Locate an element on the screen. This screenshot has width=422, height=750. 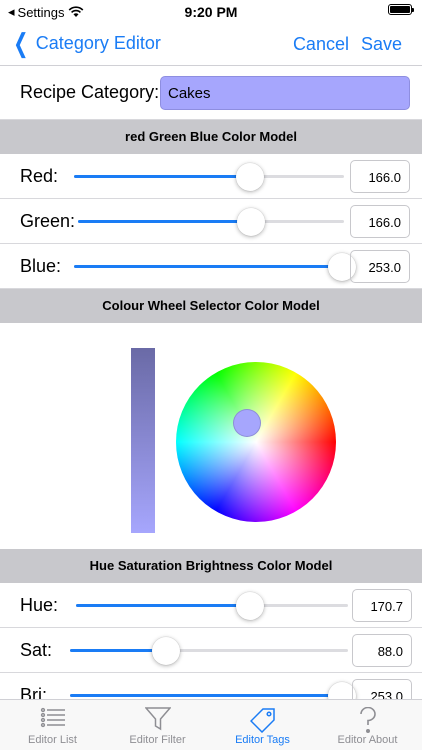
list-icon is located at coordinates (52, 717).